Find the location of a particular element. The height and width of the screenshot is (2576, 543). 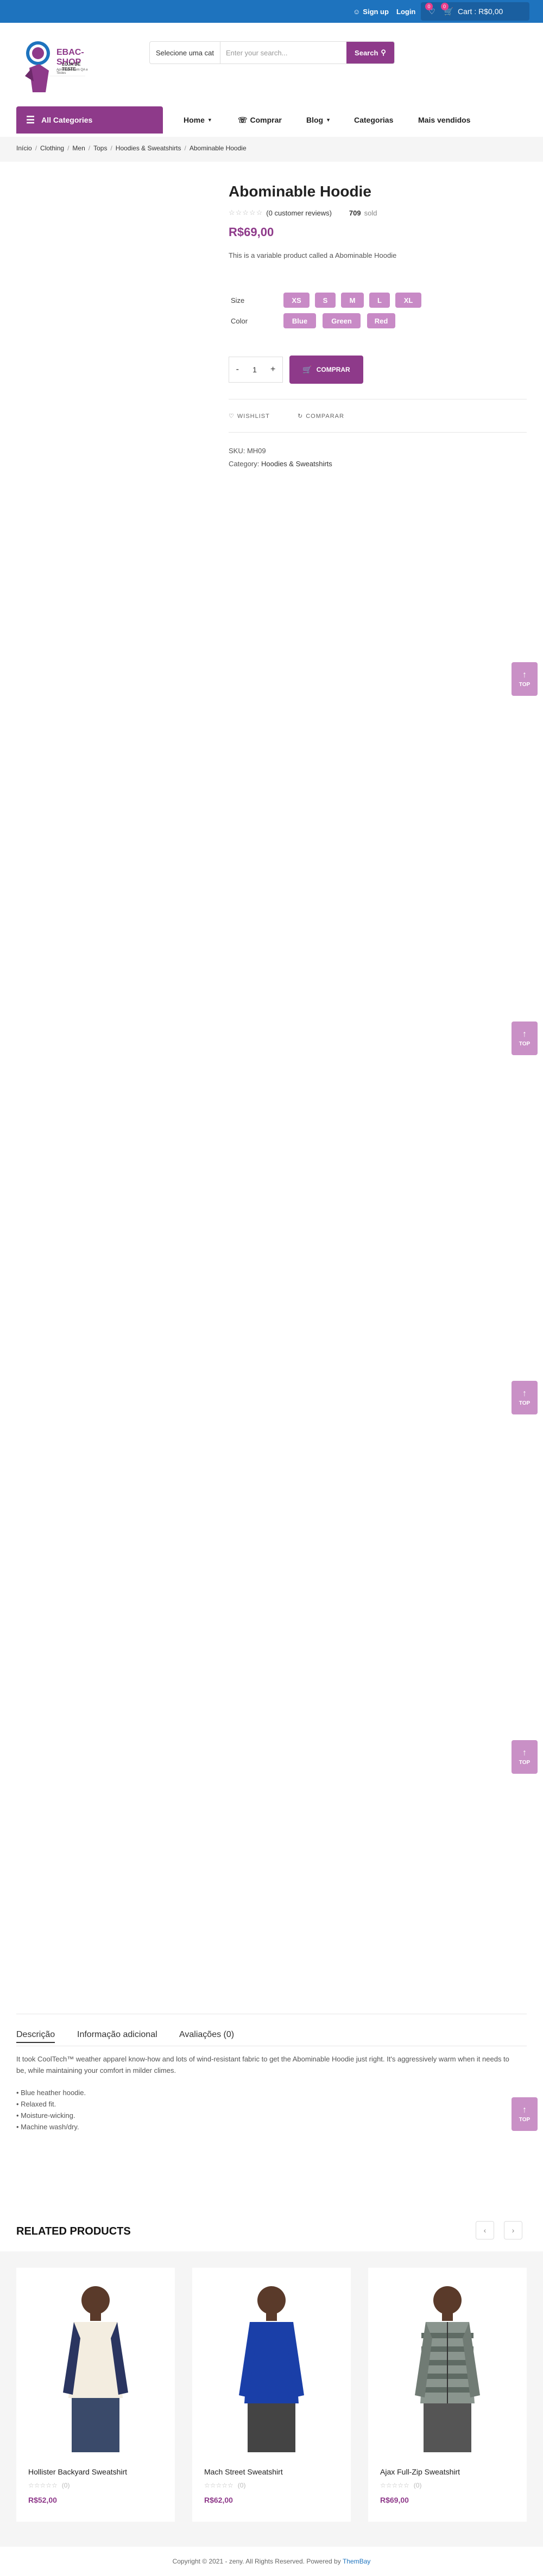

nav-blog: Blog ▼ is located at coordinates (319, 120).